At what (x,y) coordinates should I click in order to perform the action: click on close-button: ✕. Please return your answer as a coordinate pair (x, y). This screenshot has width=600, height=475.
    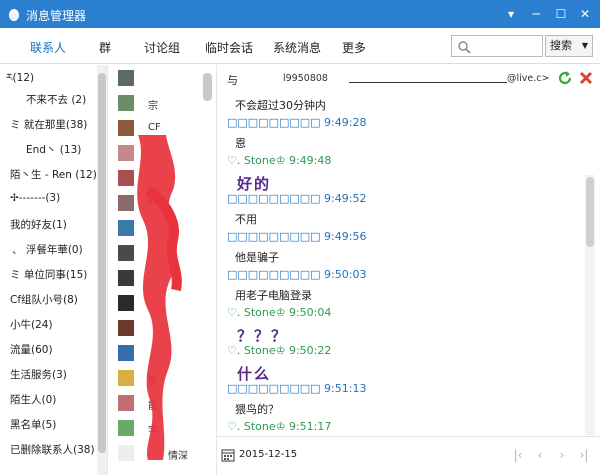
    Looking at the image, I should click on (585, 14).